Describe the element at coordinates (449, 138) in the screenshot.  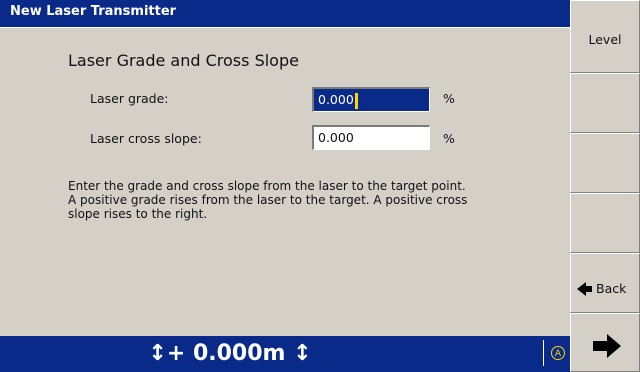
I see `laser-cross-slope-unit: %` at that location.